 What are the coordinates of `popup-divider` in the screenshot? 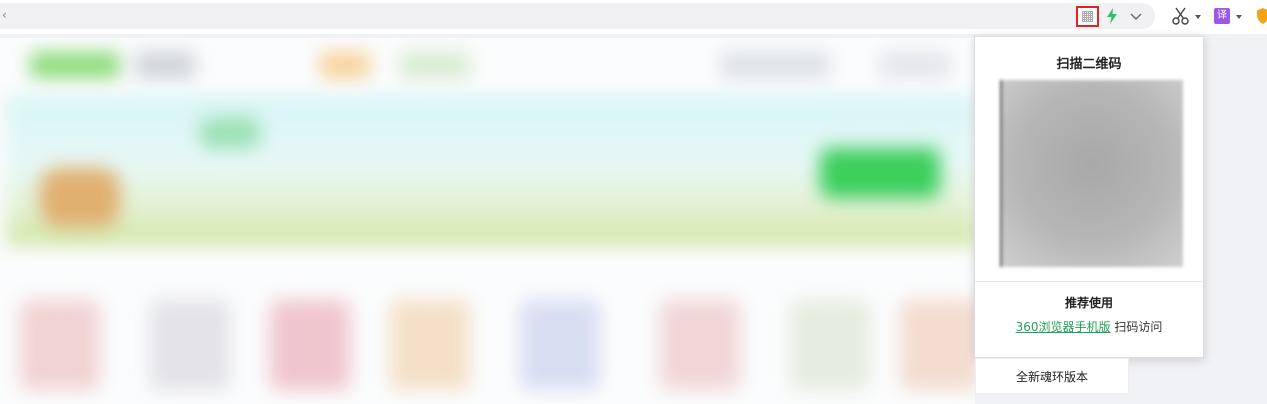 It's located at (1089, 281).